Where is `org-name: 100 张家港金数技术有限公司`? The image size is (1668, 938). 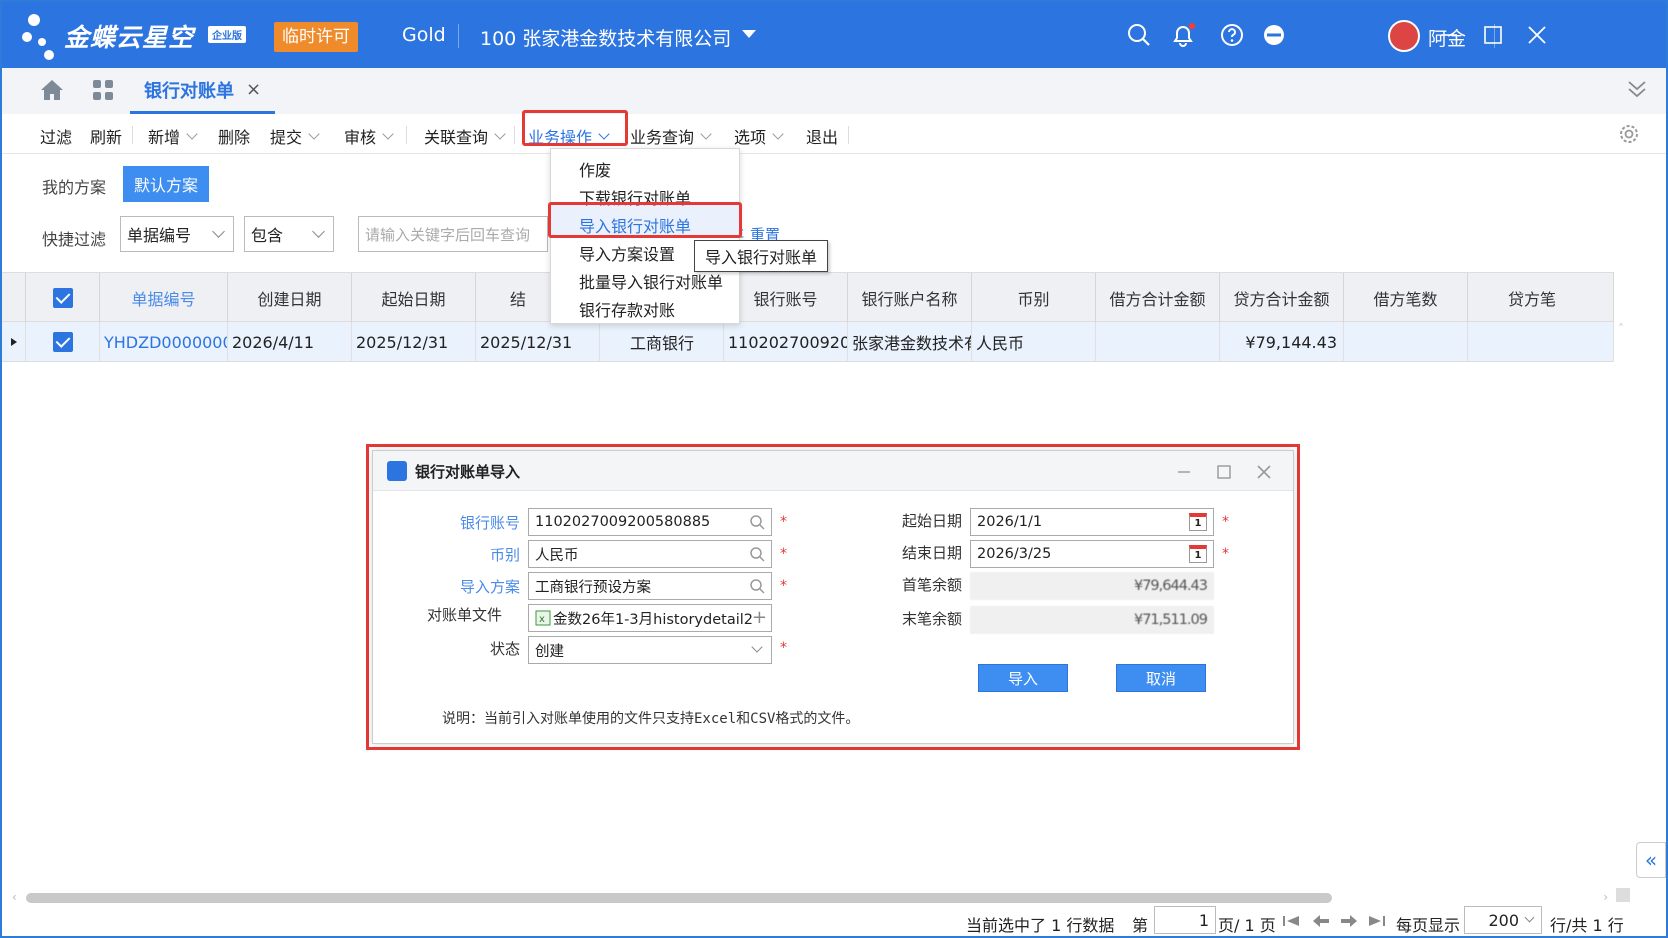 org-name: 100 张家港金数技术有限公司 is located at coordinates (605, 37).